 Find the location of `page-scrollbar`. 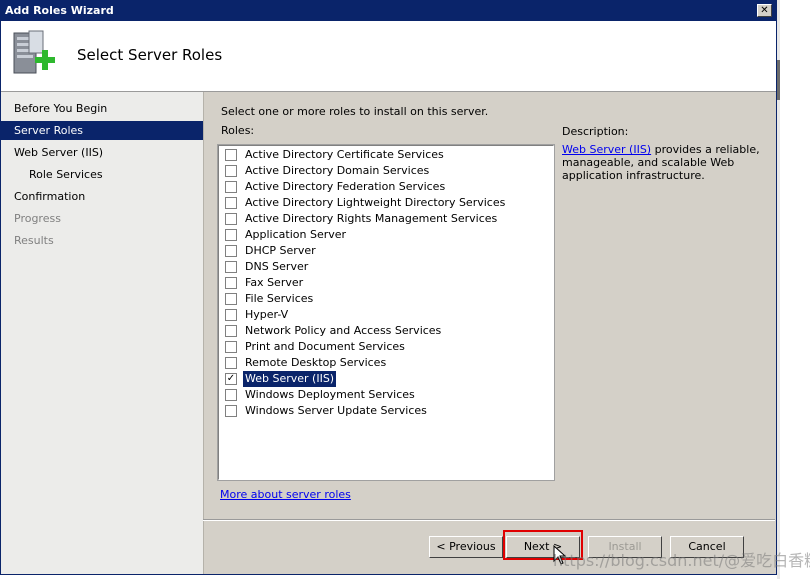

page-scrollbar is located at coordinates (793, 289).